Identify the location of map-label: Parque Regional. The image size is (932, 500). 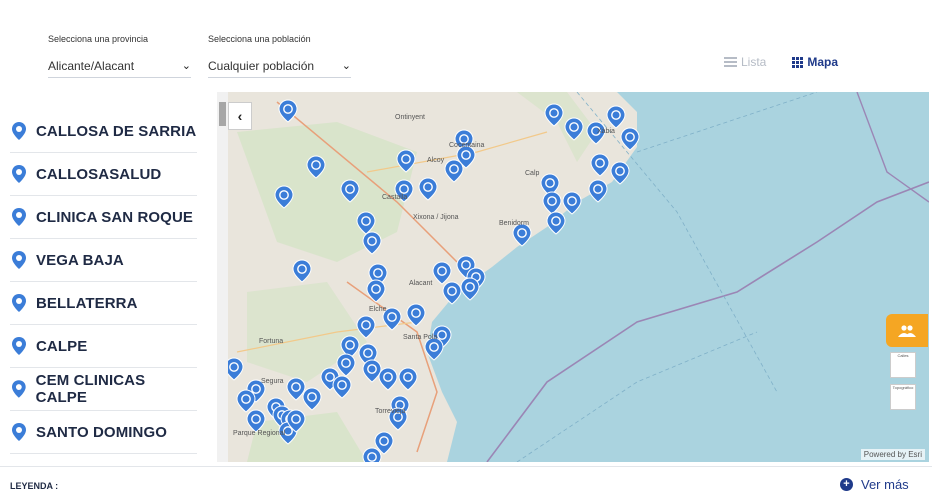
(259, 433).